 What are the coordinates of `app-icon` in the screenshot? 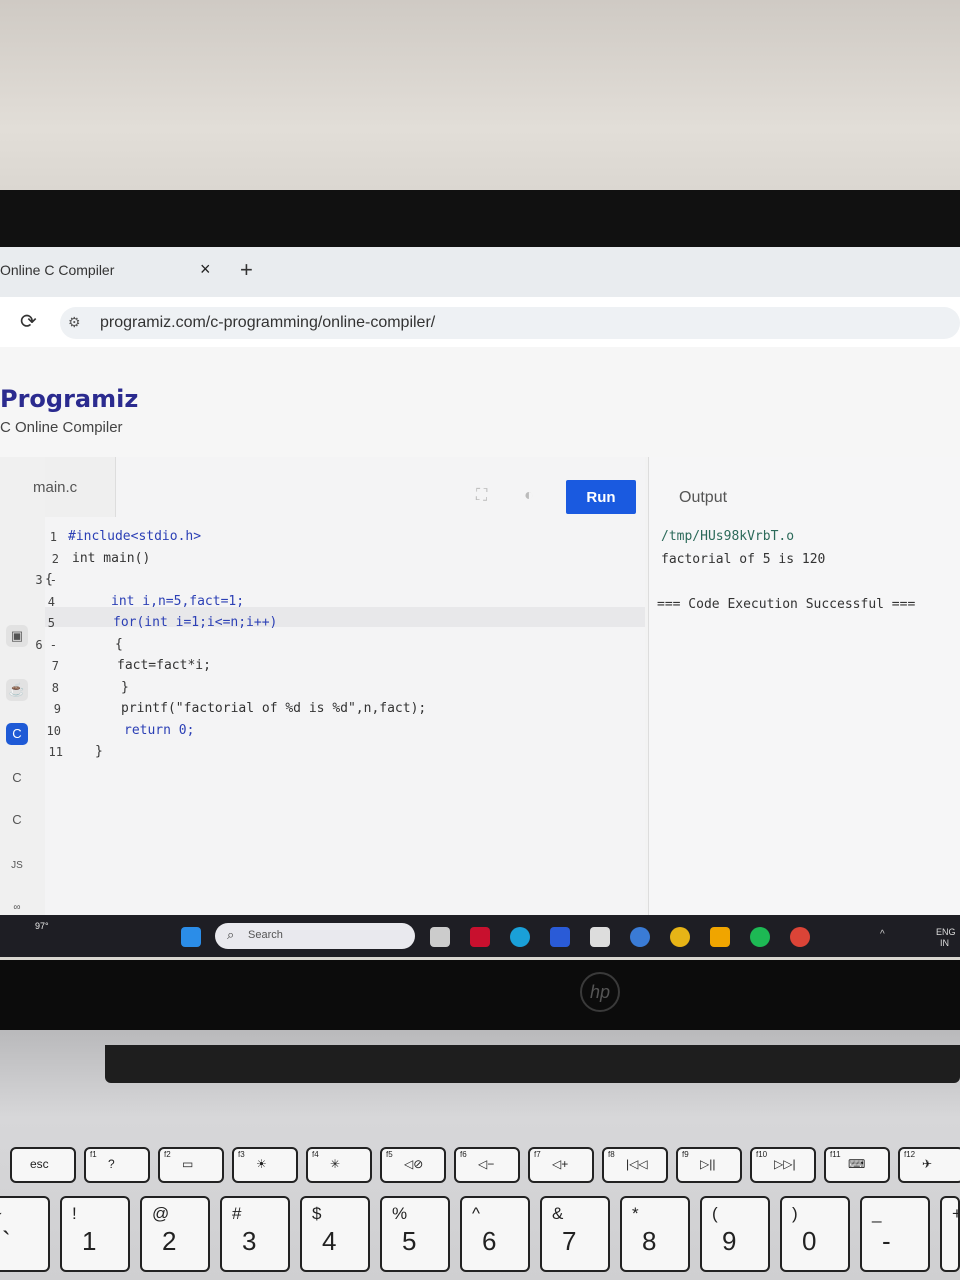 It's located at (560, 937).